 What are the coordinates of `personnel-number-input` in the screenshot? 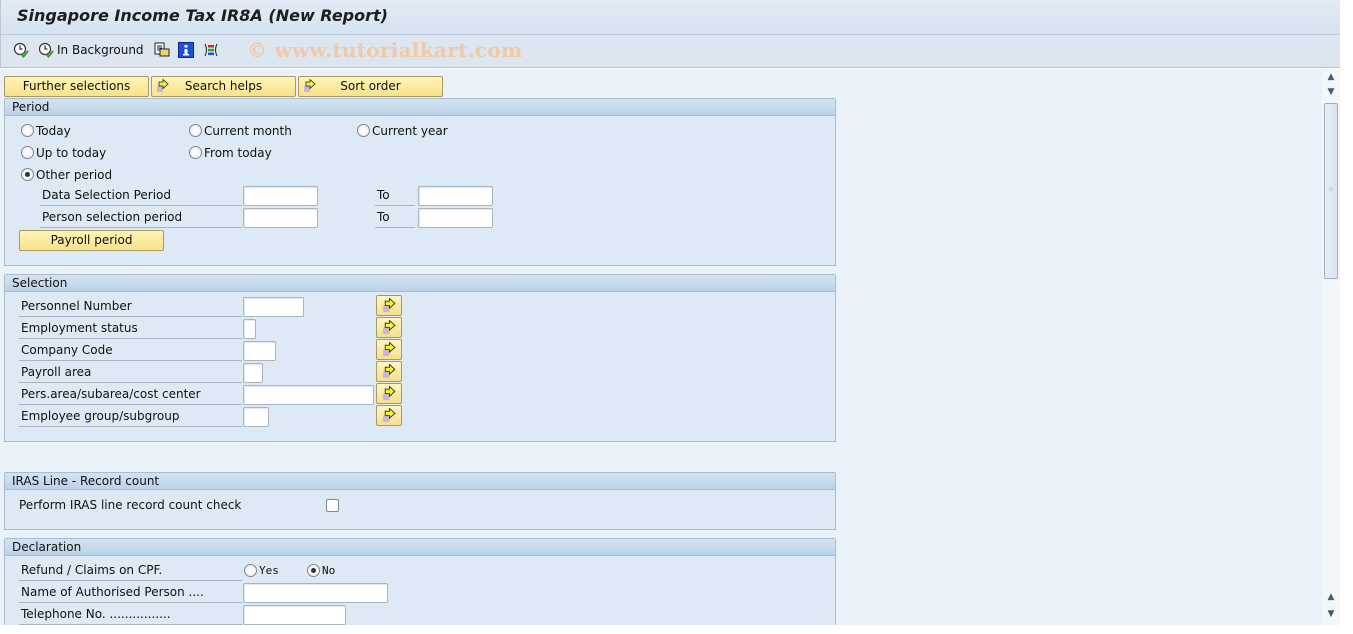 It's located at (273, 307).